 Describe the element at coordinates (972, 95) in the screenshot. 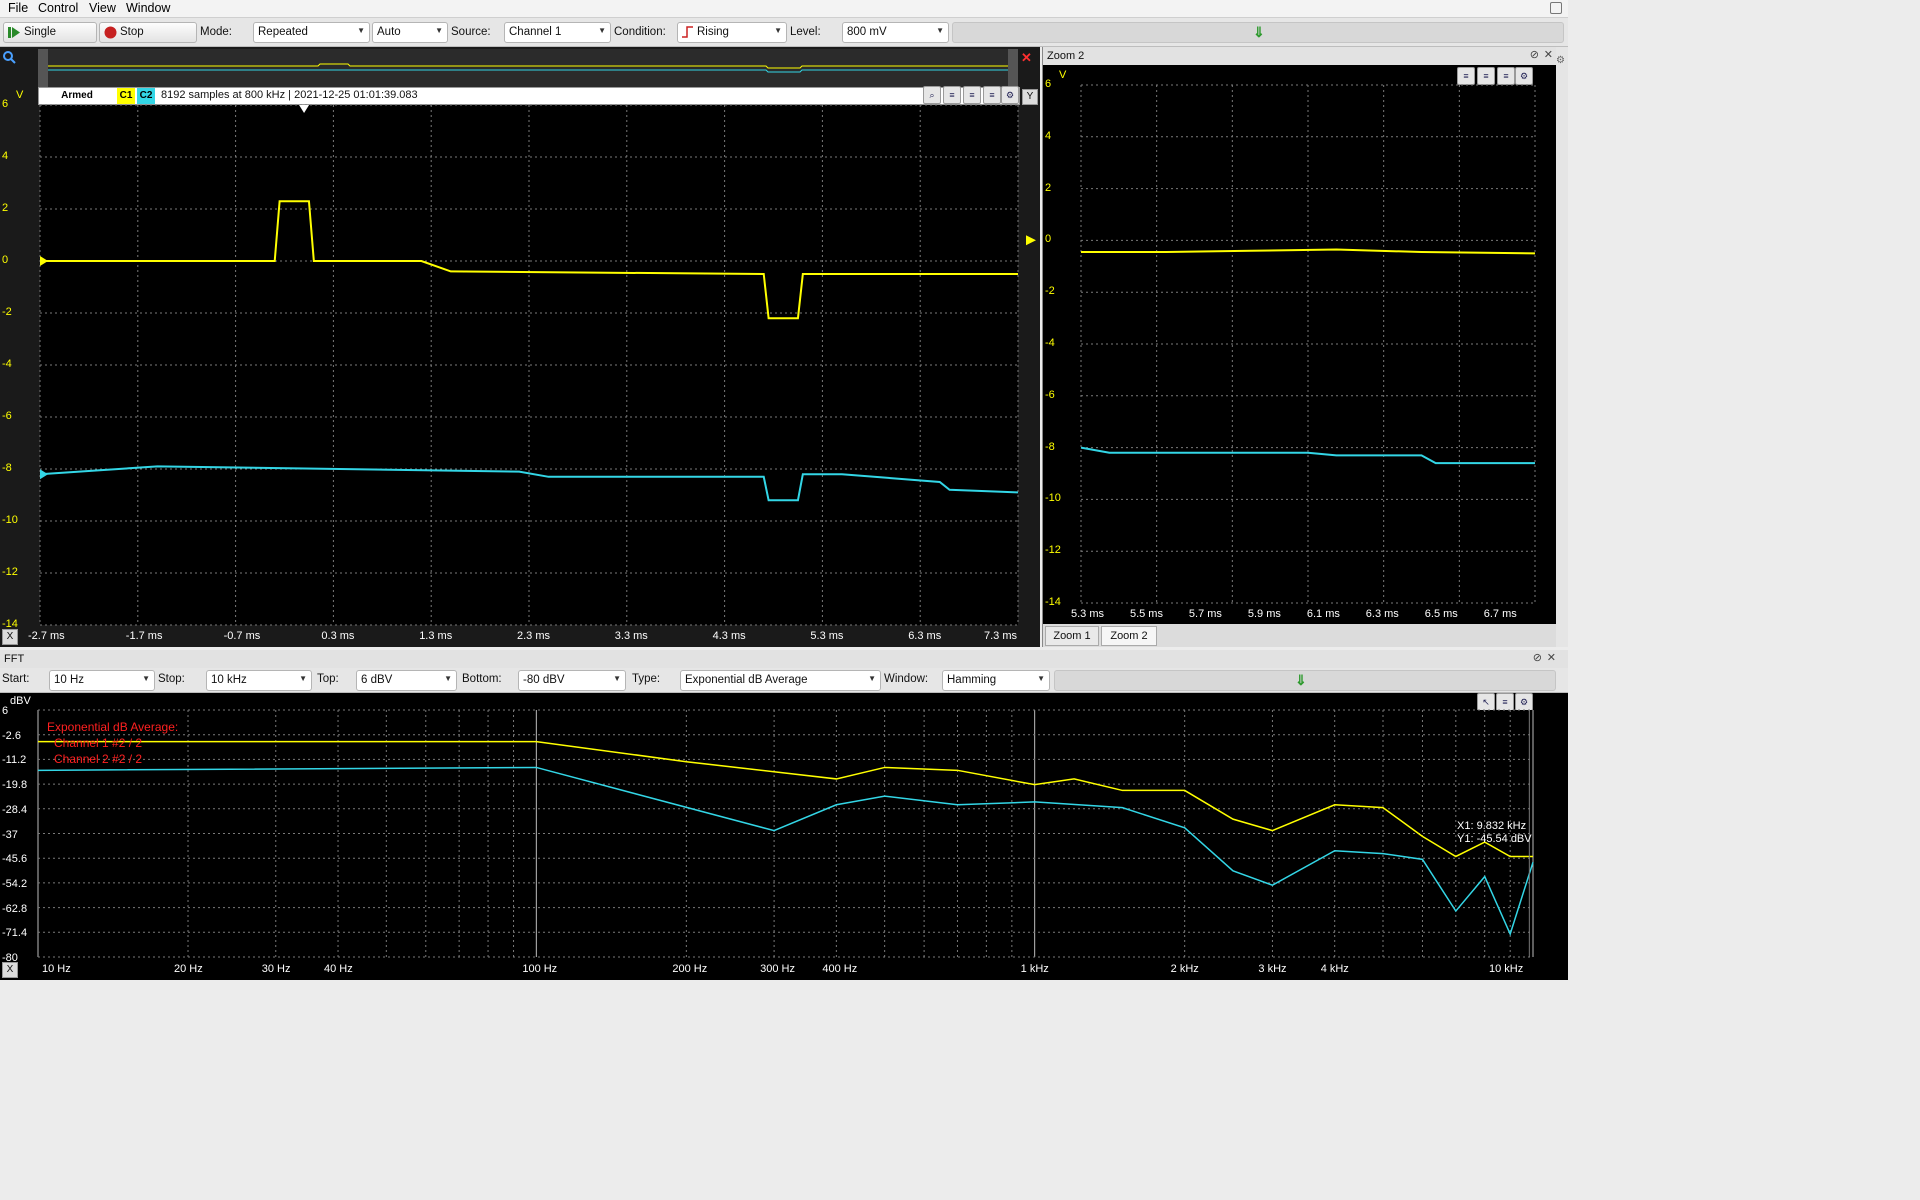

I see `measure-tool-icon: ≡` at that location.